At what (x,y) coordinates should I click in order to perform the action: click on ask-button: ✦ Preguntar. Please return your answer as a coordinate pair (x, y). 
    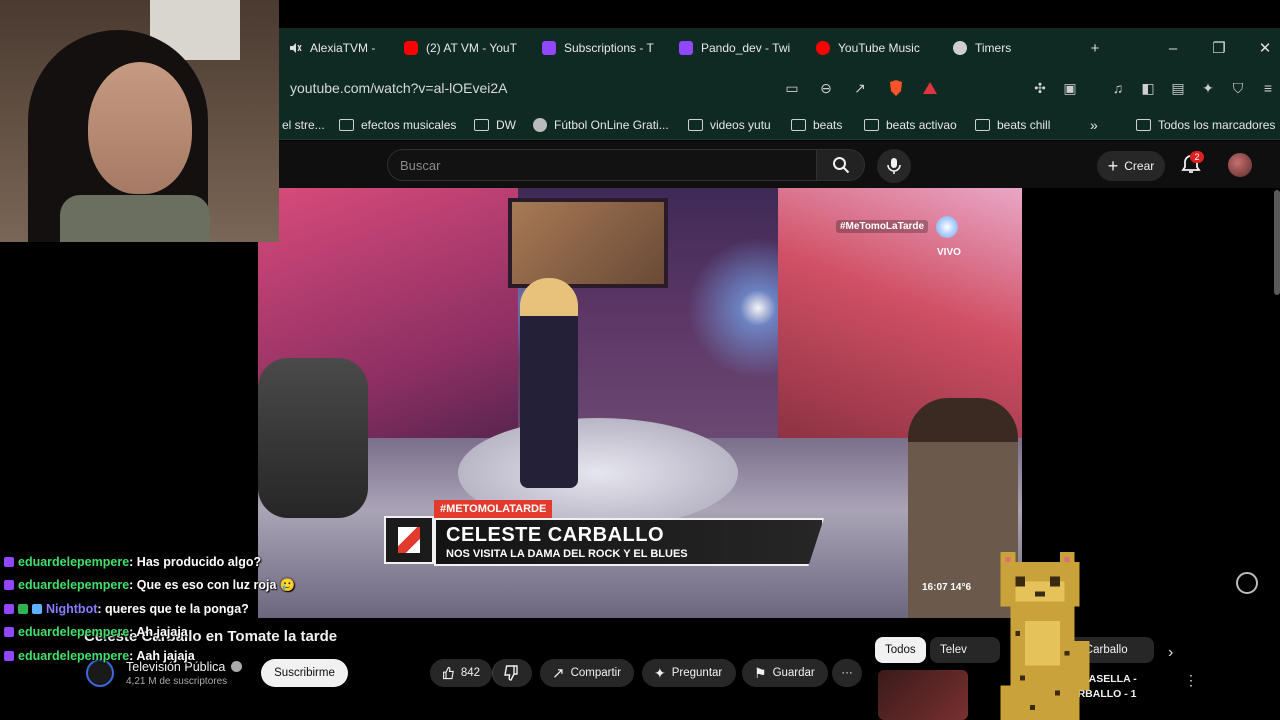
    Looking at the image, I should click on (689, 673).